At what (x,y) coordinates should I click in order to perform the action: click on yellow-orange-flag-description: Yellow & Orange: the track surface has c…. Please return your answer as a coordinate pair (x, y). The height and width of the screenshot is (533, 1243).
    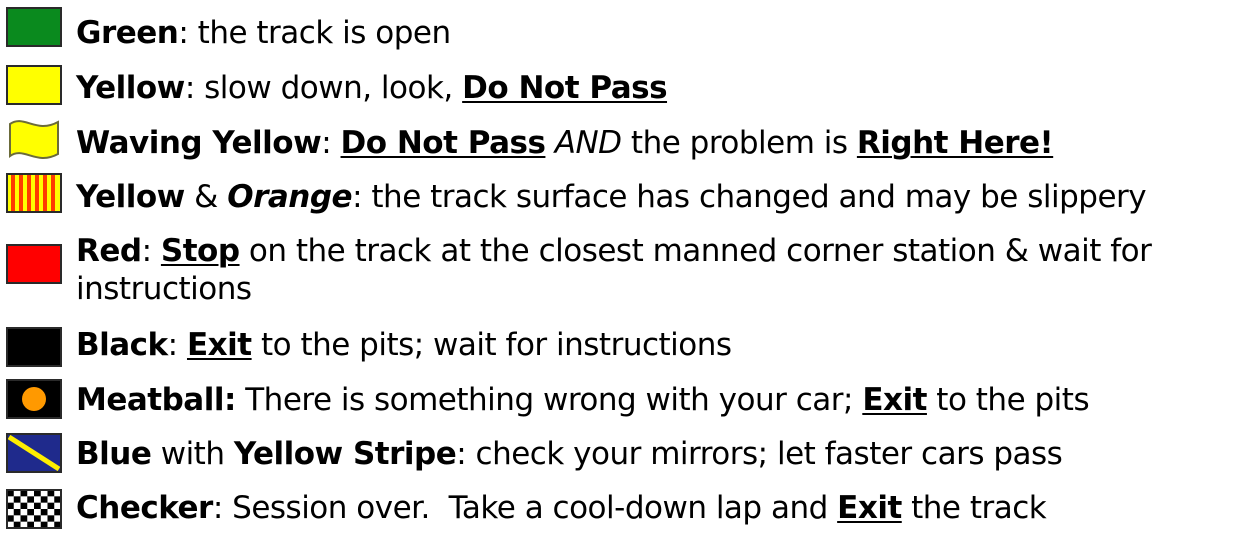
    Looking at the image, I should click on (611, 197).